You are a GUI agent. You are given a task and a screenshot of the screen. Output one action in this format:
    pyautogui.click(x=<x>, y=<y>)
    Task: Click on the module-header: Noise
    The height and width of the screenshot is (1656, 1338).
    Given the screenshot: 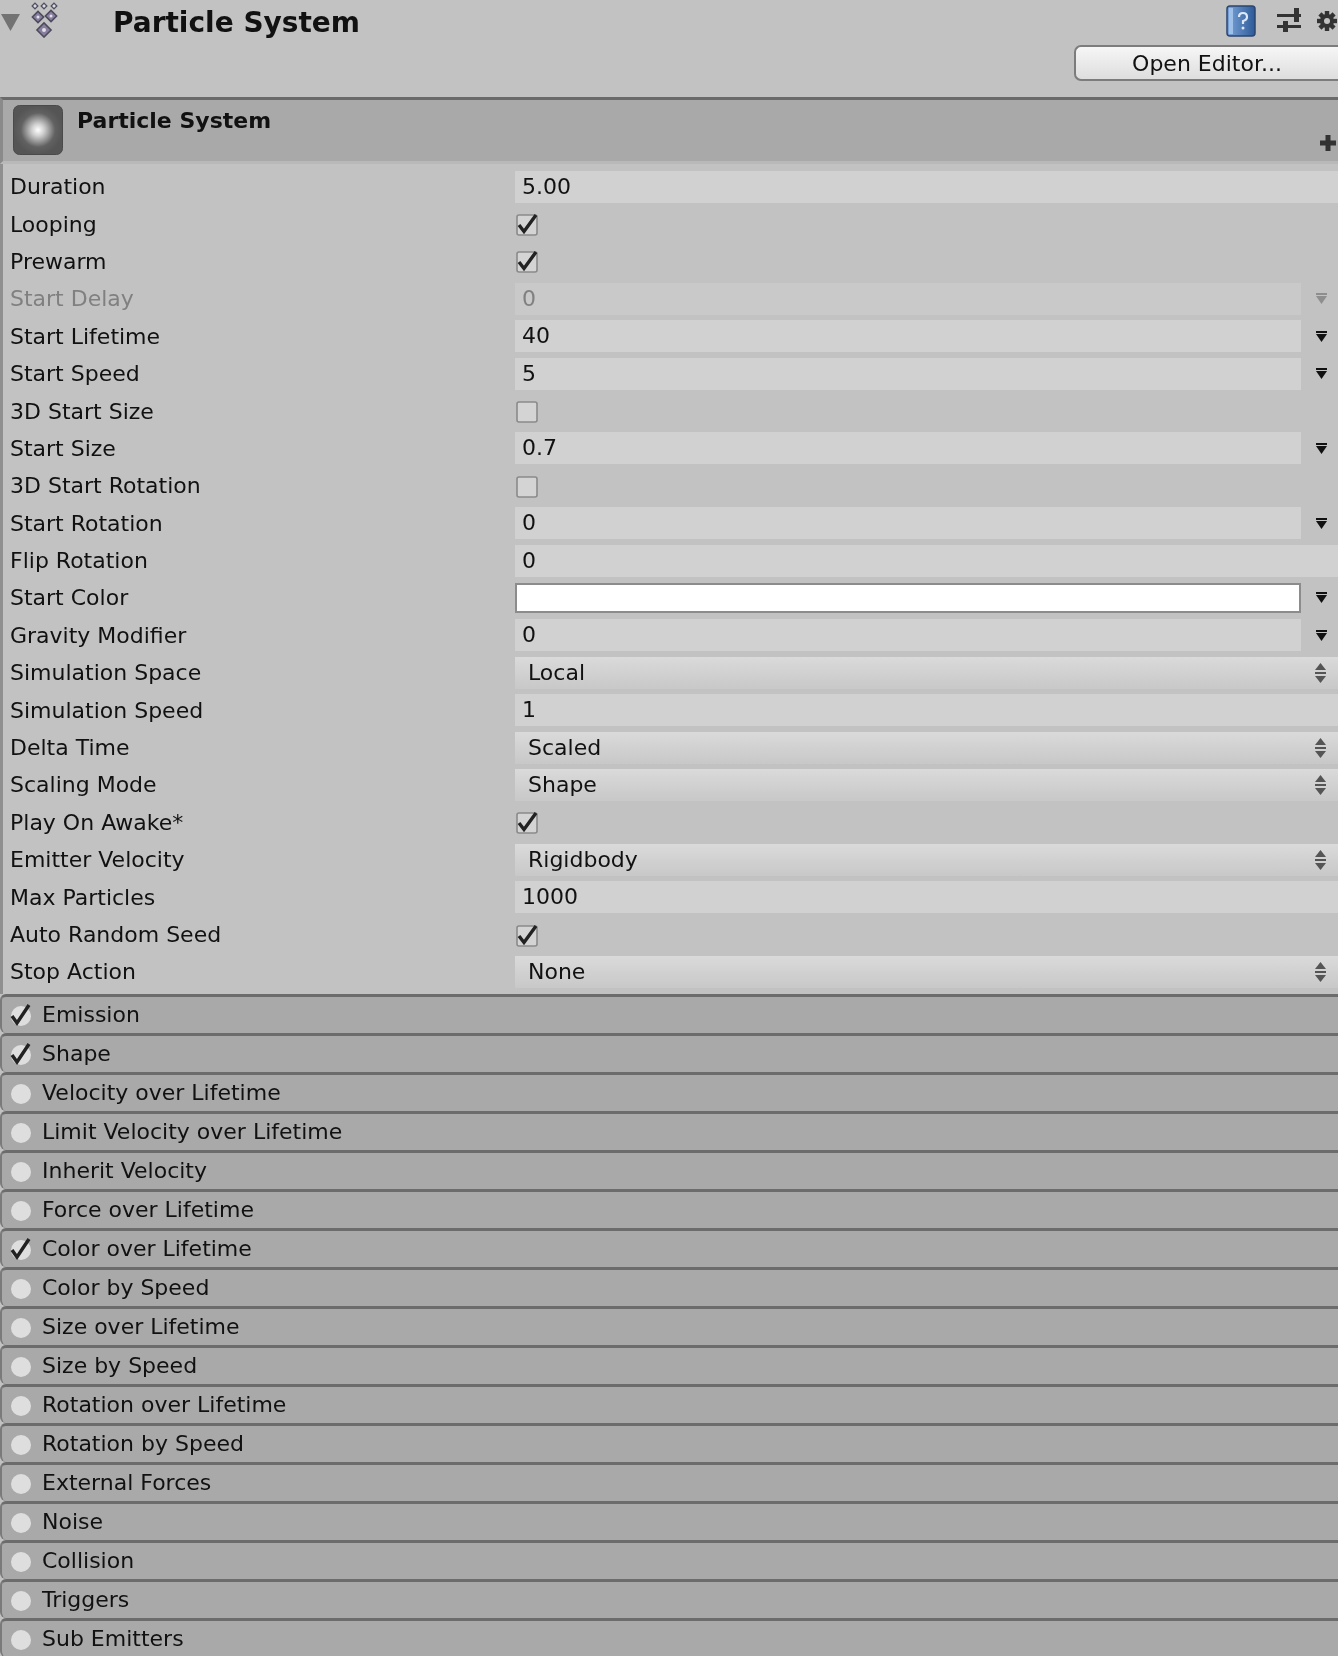 What is the action you would take?
    pyautogui.click(x=669, y=1520)
    